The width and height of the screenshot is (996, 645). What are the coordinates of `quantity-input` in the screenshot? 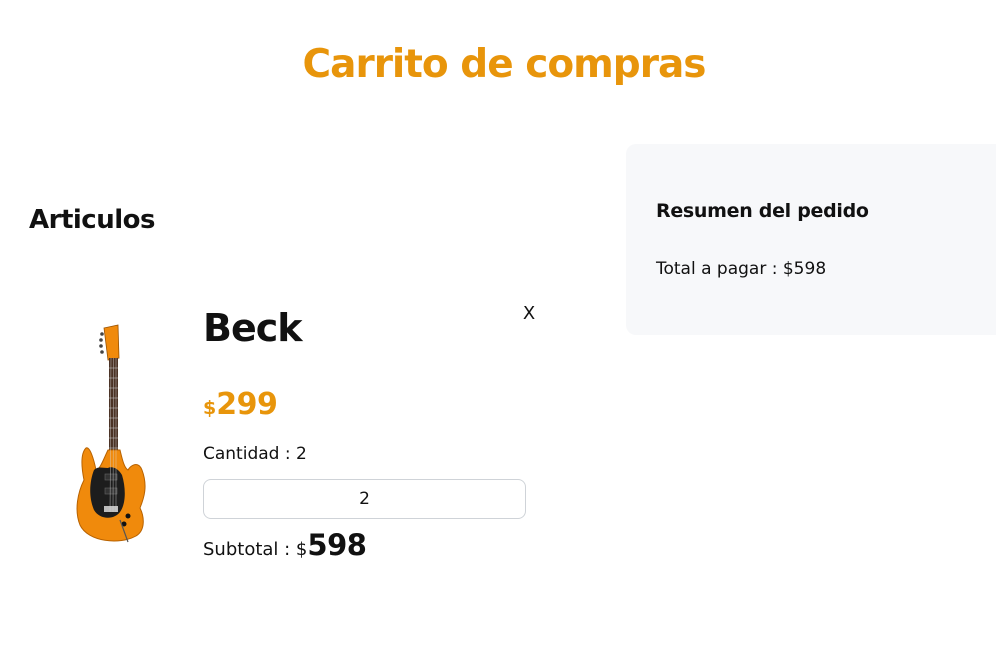 It's located at (364, 499).